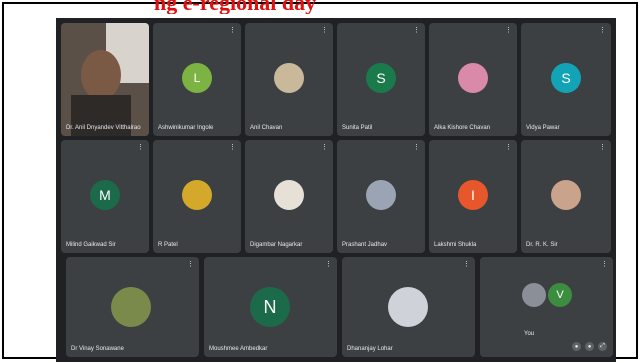 This screenshot has height=363, width=642. I want to click on avatar: M, so click(105, 195).